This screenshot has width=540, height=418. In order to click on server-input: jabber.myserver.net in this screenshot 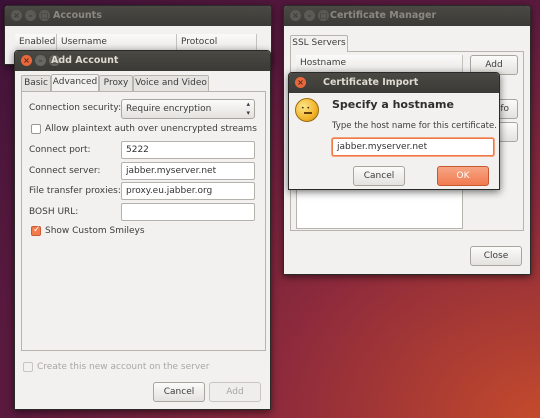, I will do `click(188, 171)`.